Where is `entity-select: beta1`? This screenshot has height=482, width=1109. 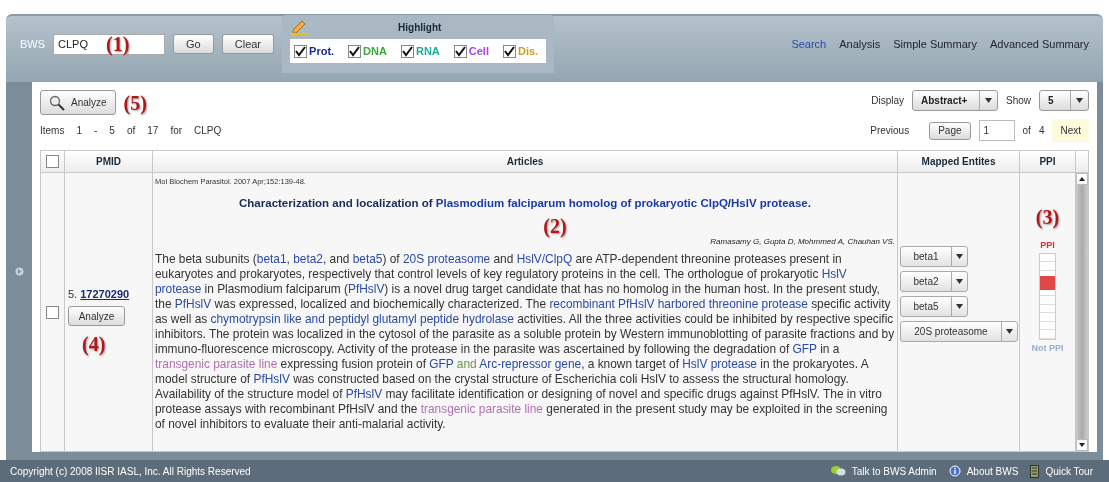
entity-select: beta1 is located at coordinates (934, 256).